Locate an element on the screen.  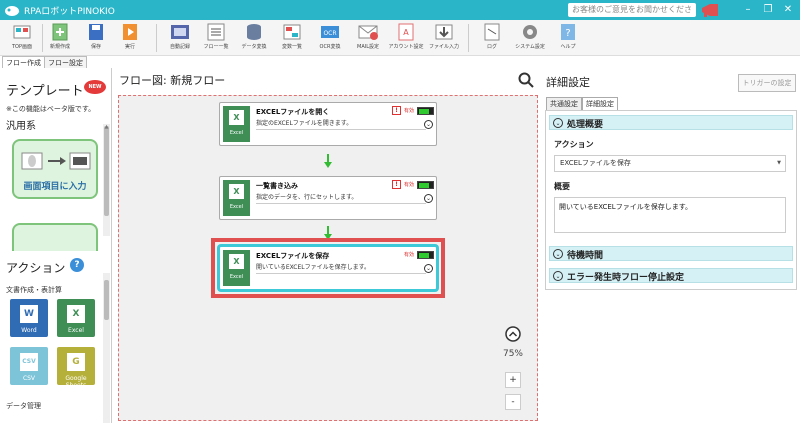
log-button: ログ is located at coordinates (492, 38).